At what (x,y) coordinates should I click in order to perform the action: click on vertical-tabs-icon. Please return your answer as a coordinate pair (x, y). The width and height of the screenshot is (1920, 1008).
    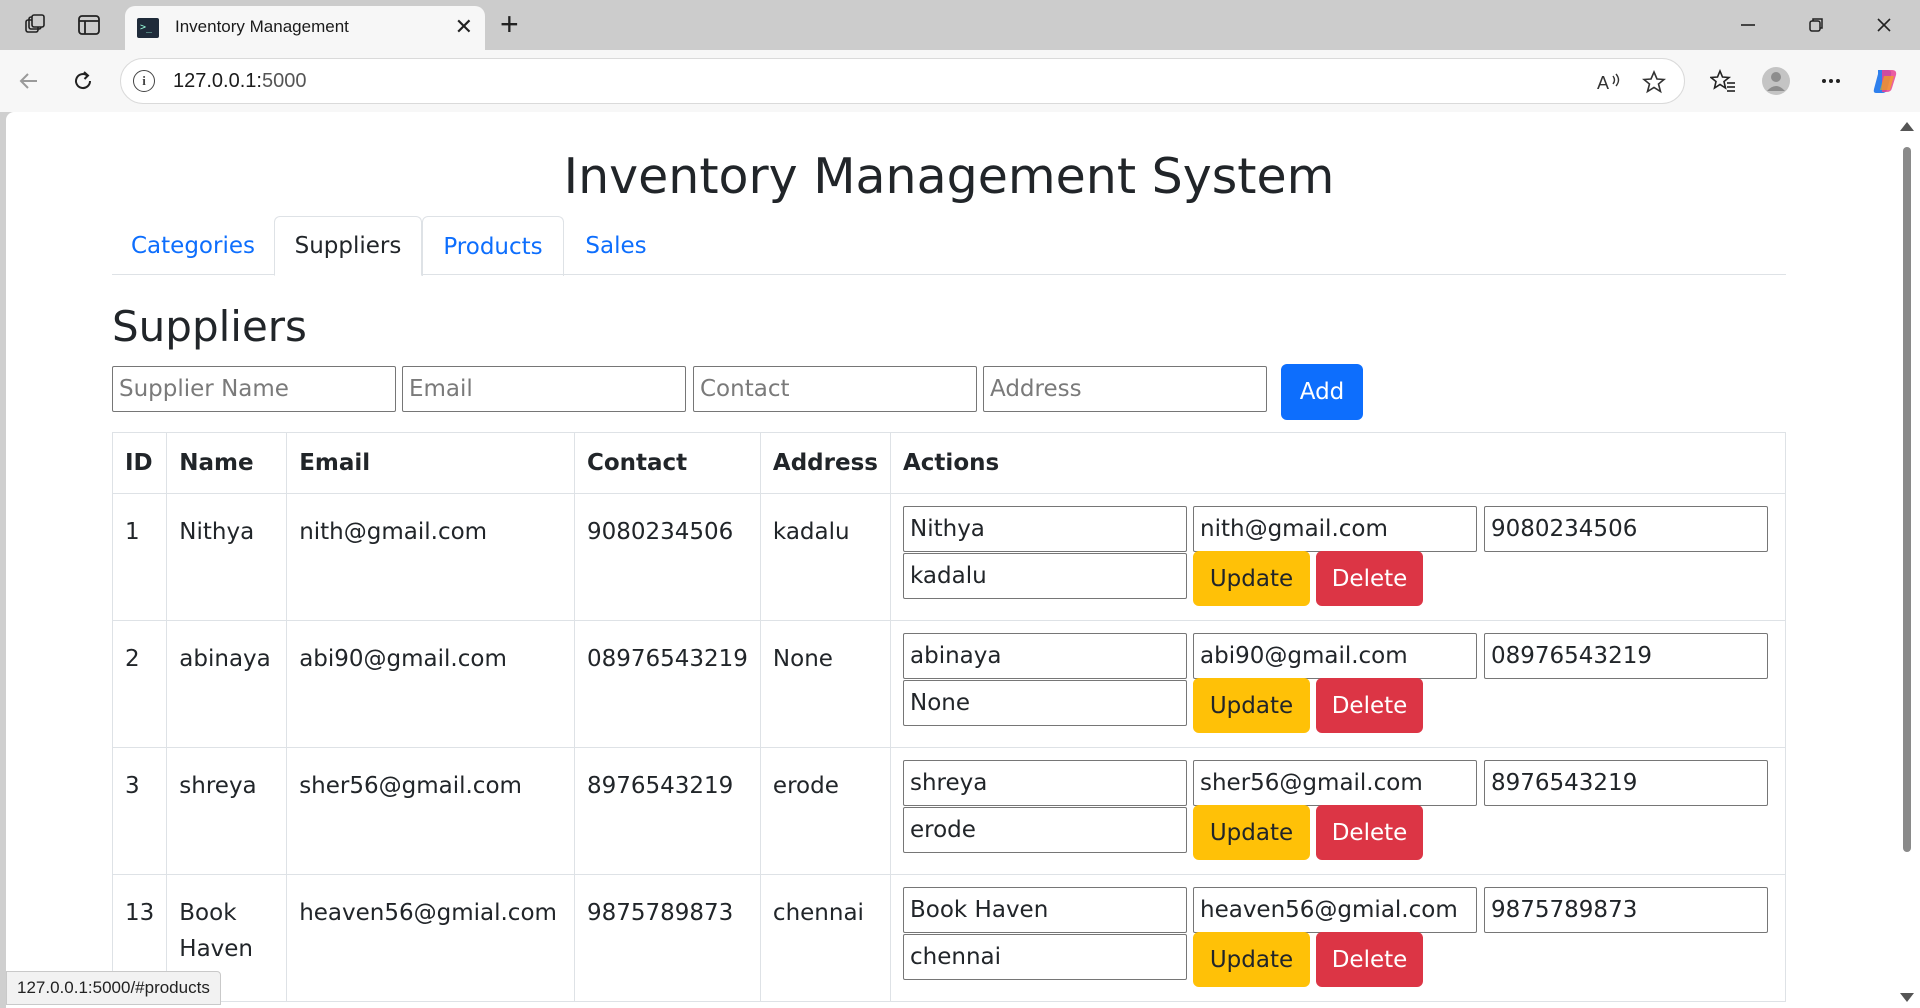
    Looking at the image, I should click on (89, 25).